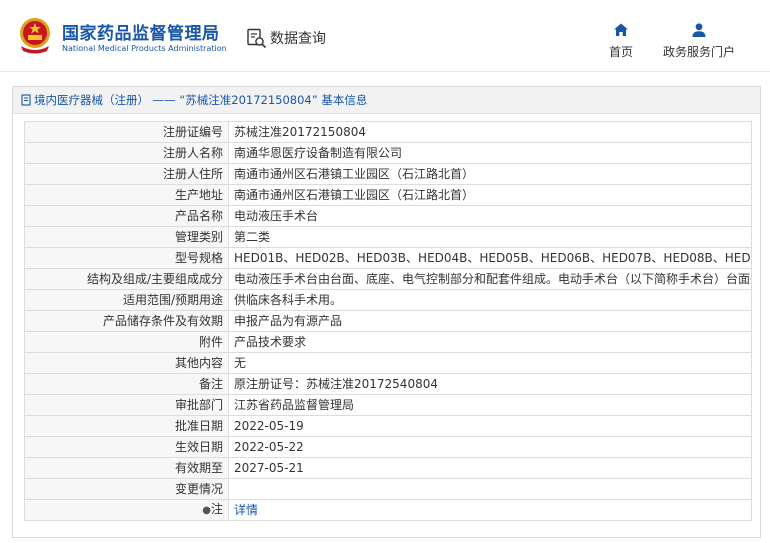 The width and height of the screenshot is (770, 543). I want to click on table-row: 产品储存条件及有效期 申报产品为有源产品, so click(388, 321).